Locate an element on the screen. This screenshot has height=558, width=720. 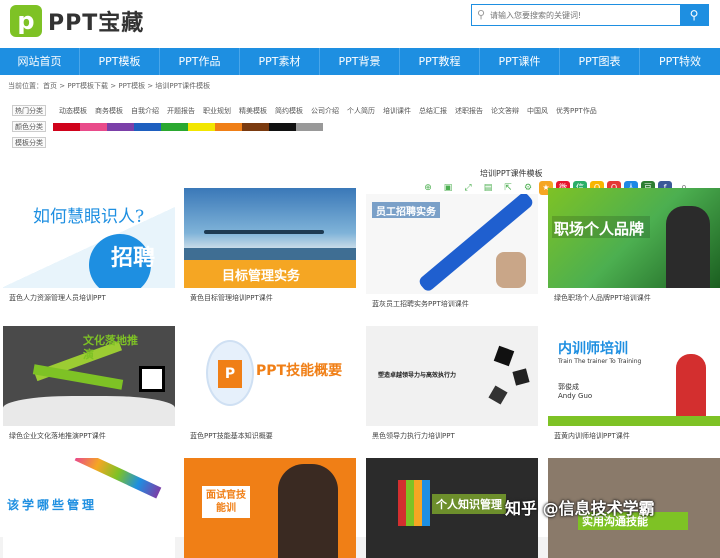
card-caption: 黄色目标管理培训PPT课件 is located at coordinates (231, 298).